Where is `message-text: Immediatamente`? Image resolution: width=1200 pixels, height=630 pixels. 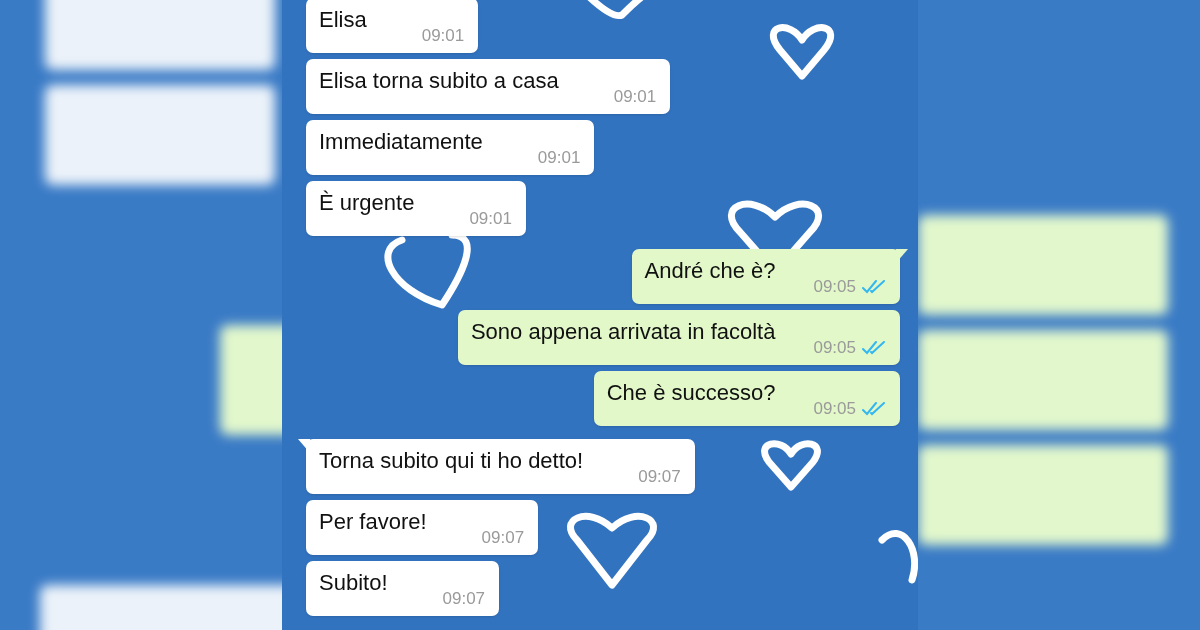
message-text: Immediatamente is located at coordinates (401, 142).